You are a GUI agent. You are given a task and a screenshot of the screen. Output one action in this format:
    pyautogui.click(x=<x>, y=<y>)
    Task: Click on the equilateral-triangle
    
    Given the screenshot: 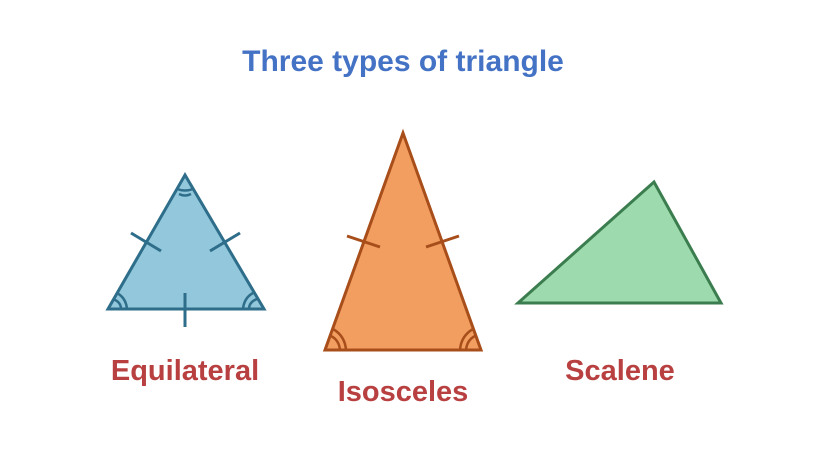 What is the action you would take?
    pyautogui.click(x=186, y=249)
    